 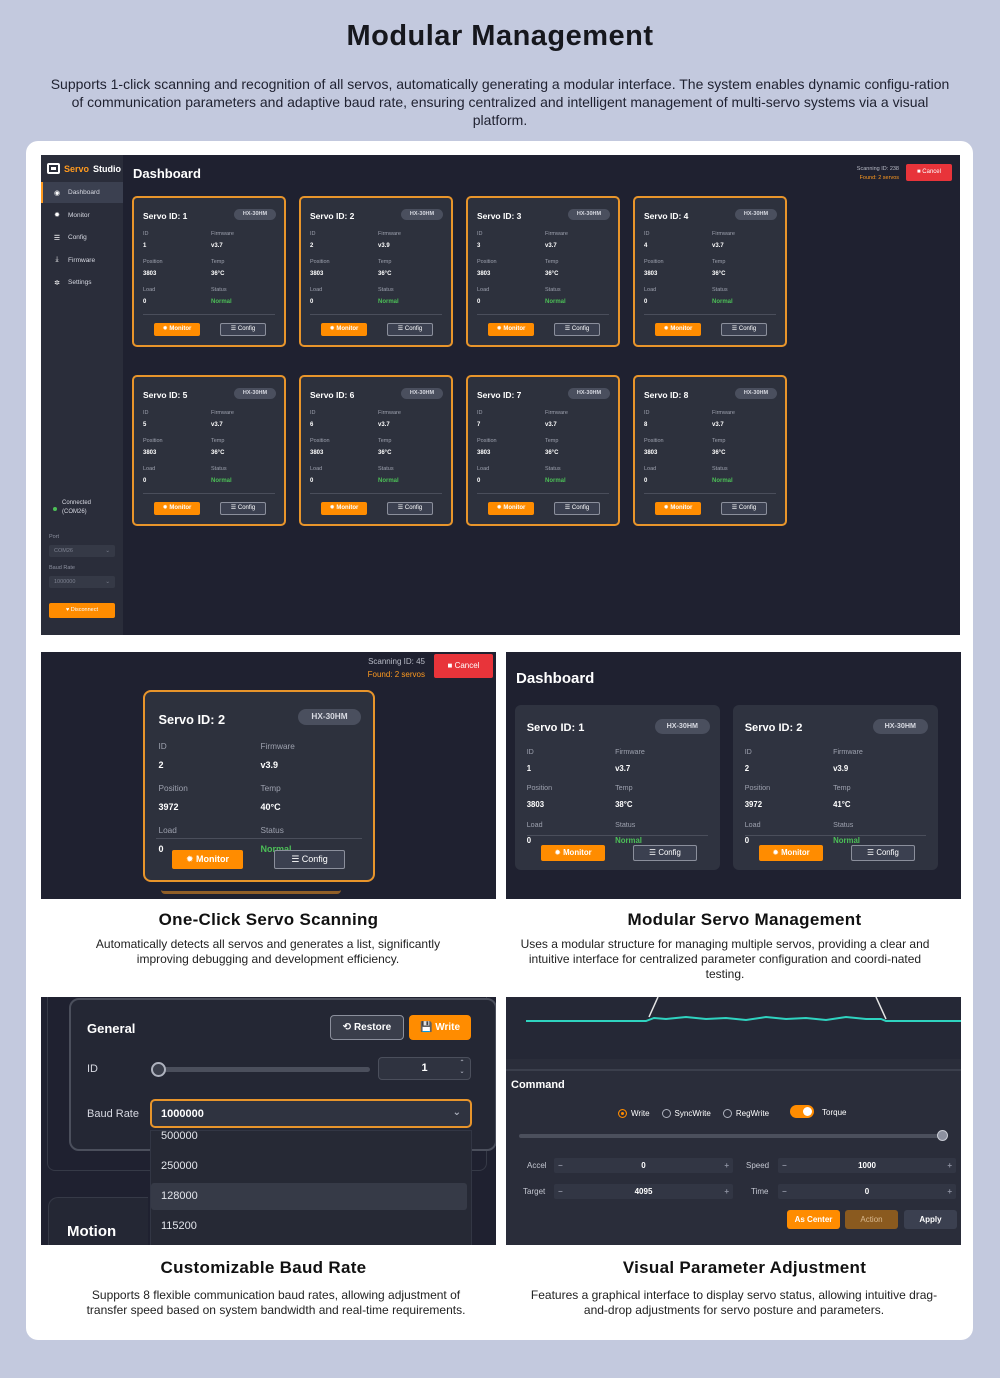 I want to click on torque-toggle, so click(x=802, y=1111).